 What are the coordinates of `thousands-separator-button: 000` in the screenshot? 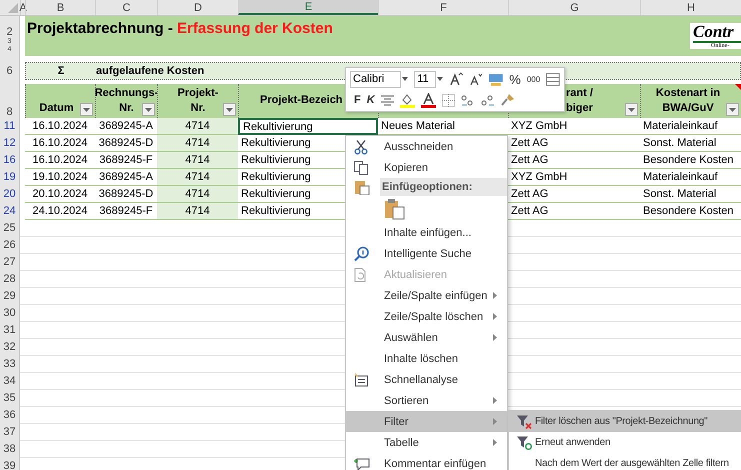 It's located at (533, 79).